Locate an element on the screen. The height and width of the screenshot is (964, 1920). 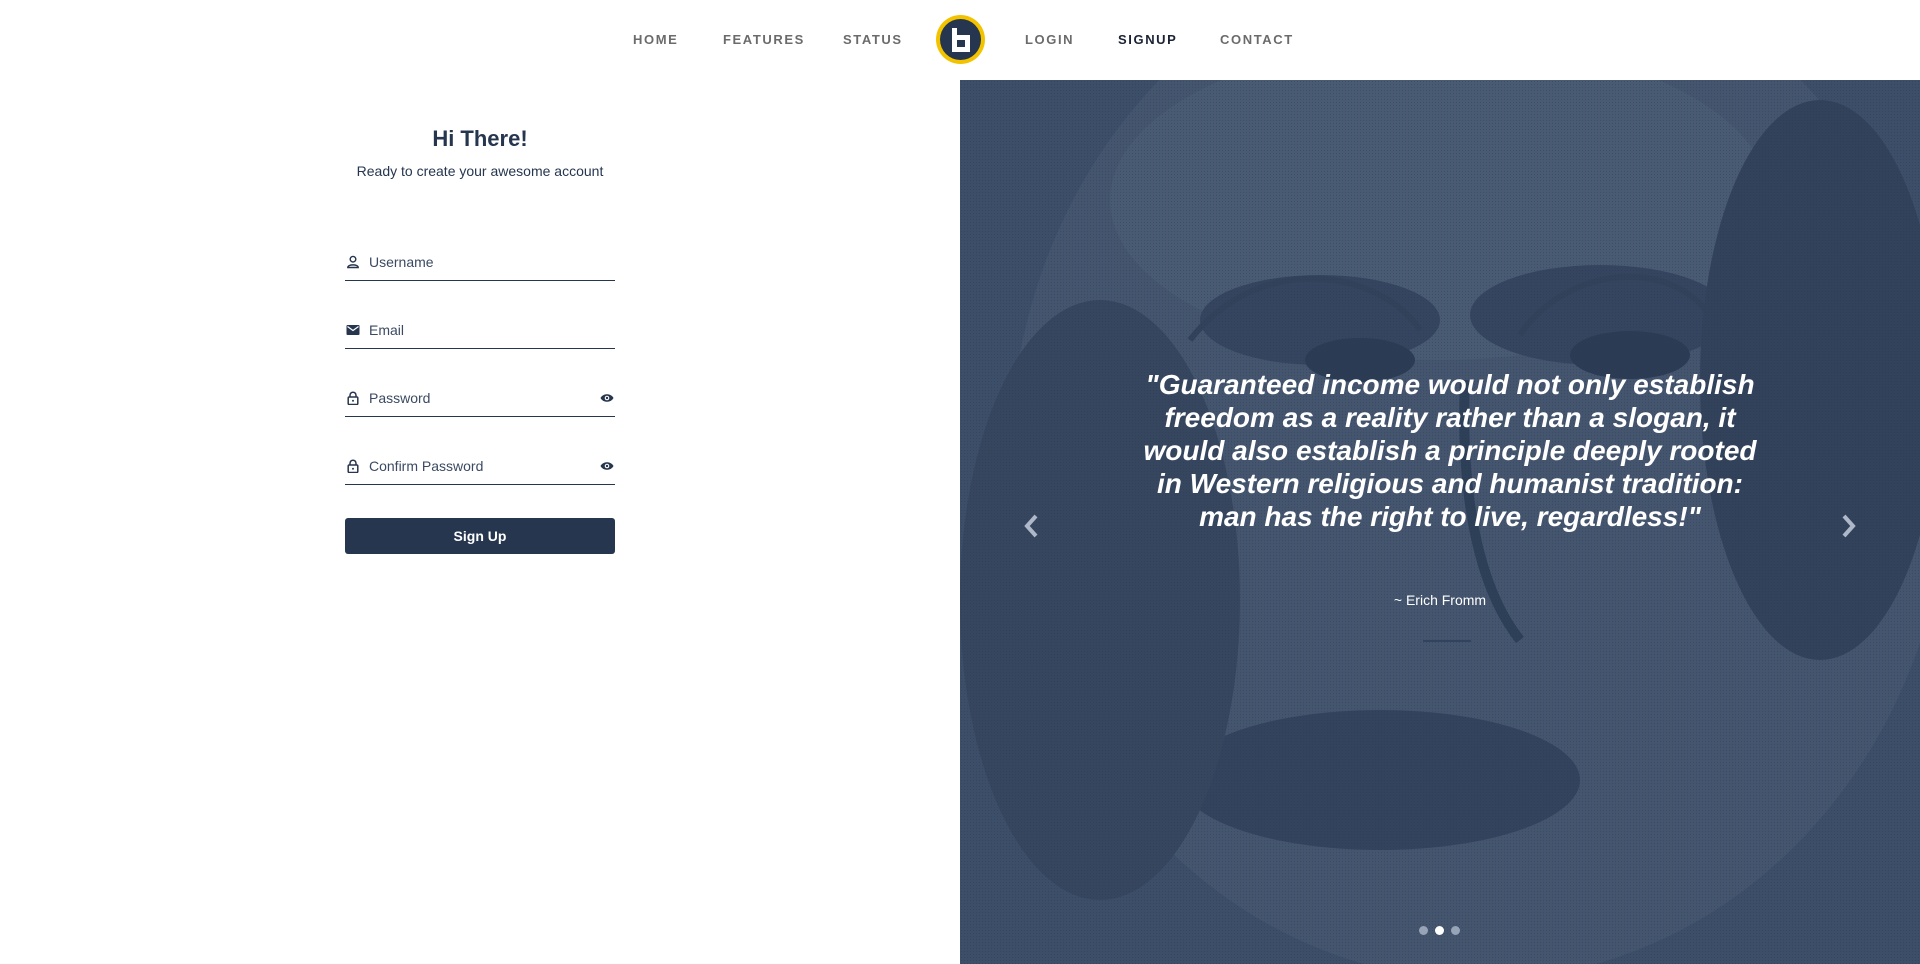
envelope-icon is located at coordinates (353, 330).